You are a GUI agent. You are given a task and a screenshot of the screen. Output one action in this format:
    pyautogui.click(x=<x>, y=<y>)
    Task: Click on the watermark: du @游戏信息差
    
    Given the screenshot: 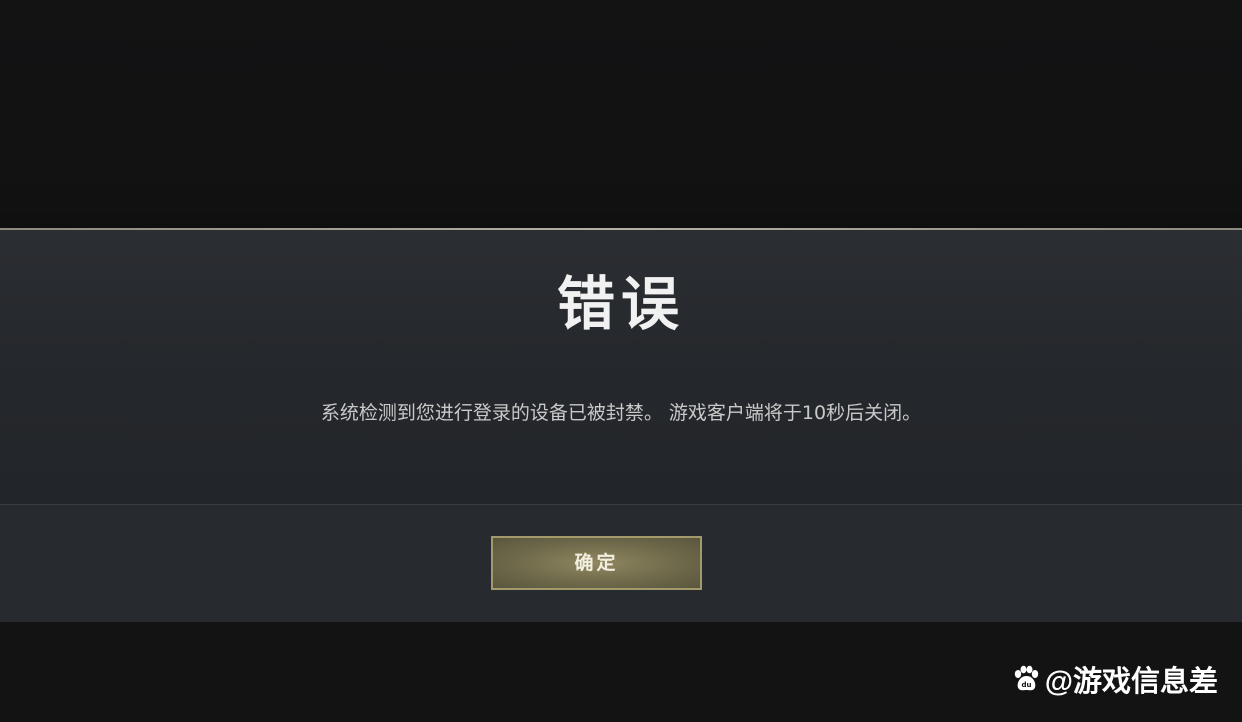 What is the action you would take?
    pyautogui.click(x=1114, y=679)
    